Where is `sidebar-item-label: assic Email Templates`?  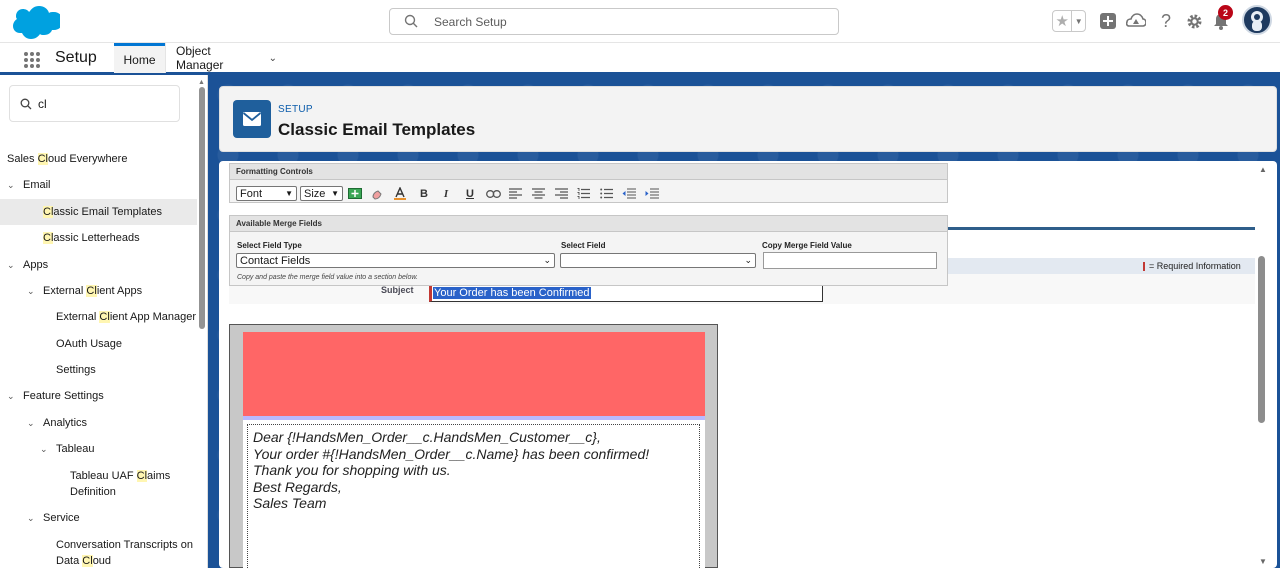 sidebar-item-label: assic Email Templates is located at coordinates (108, 212).